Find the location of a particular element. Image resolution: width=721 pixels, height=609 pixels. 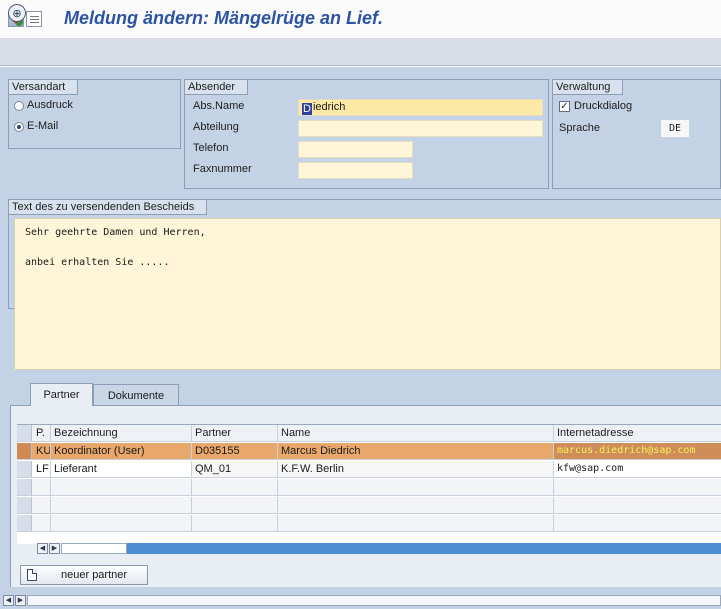

faxnummer-field is located at coordinates (355, 170).